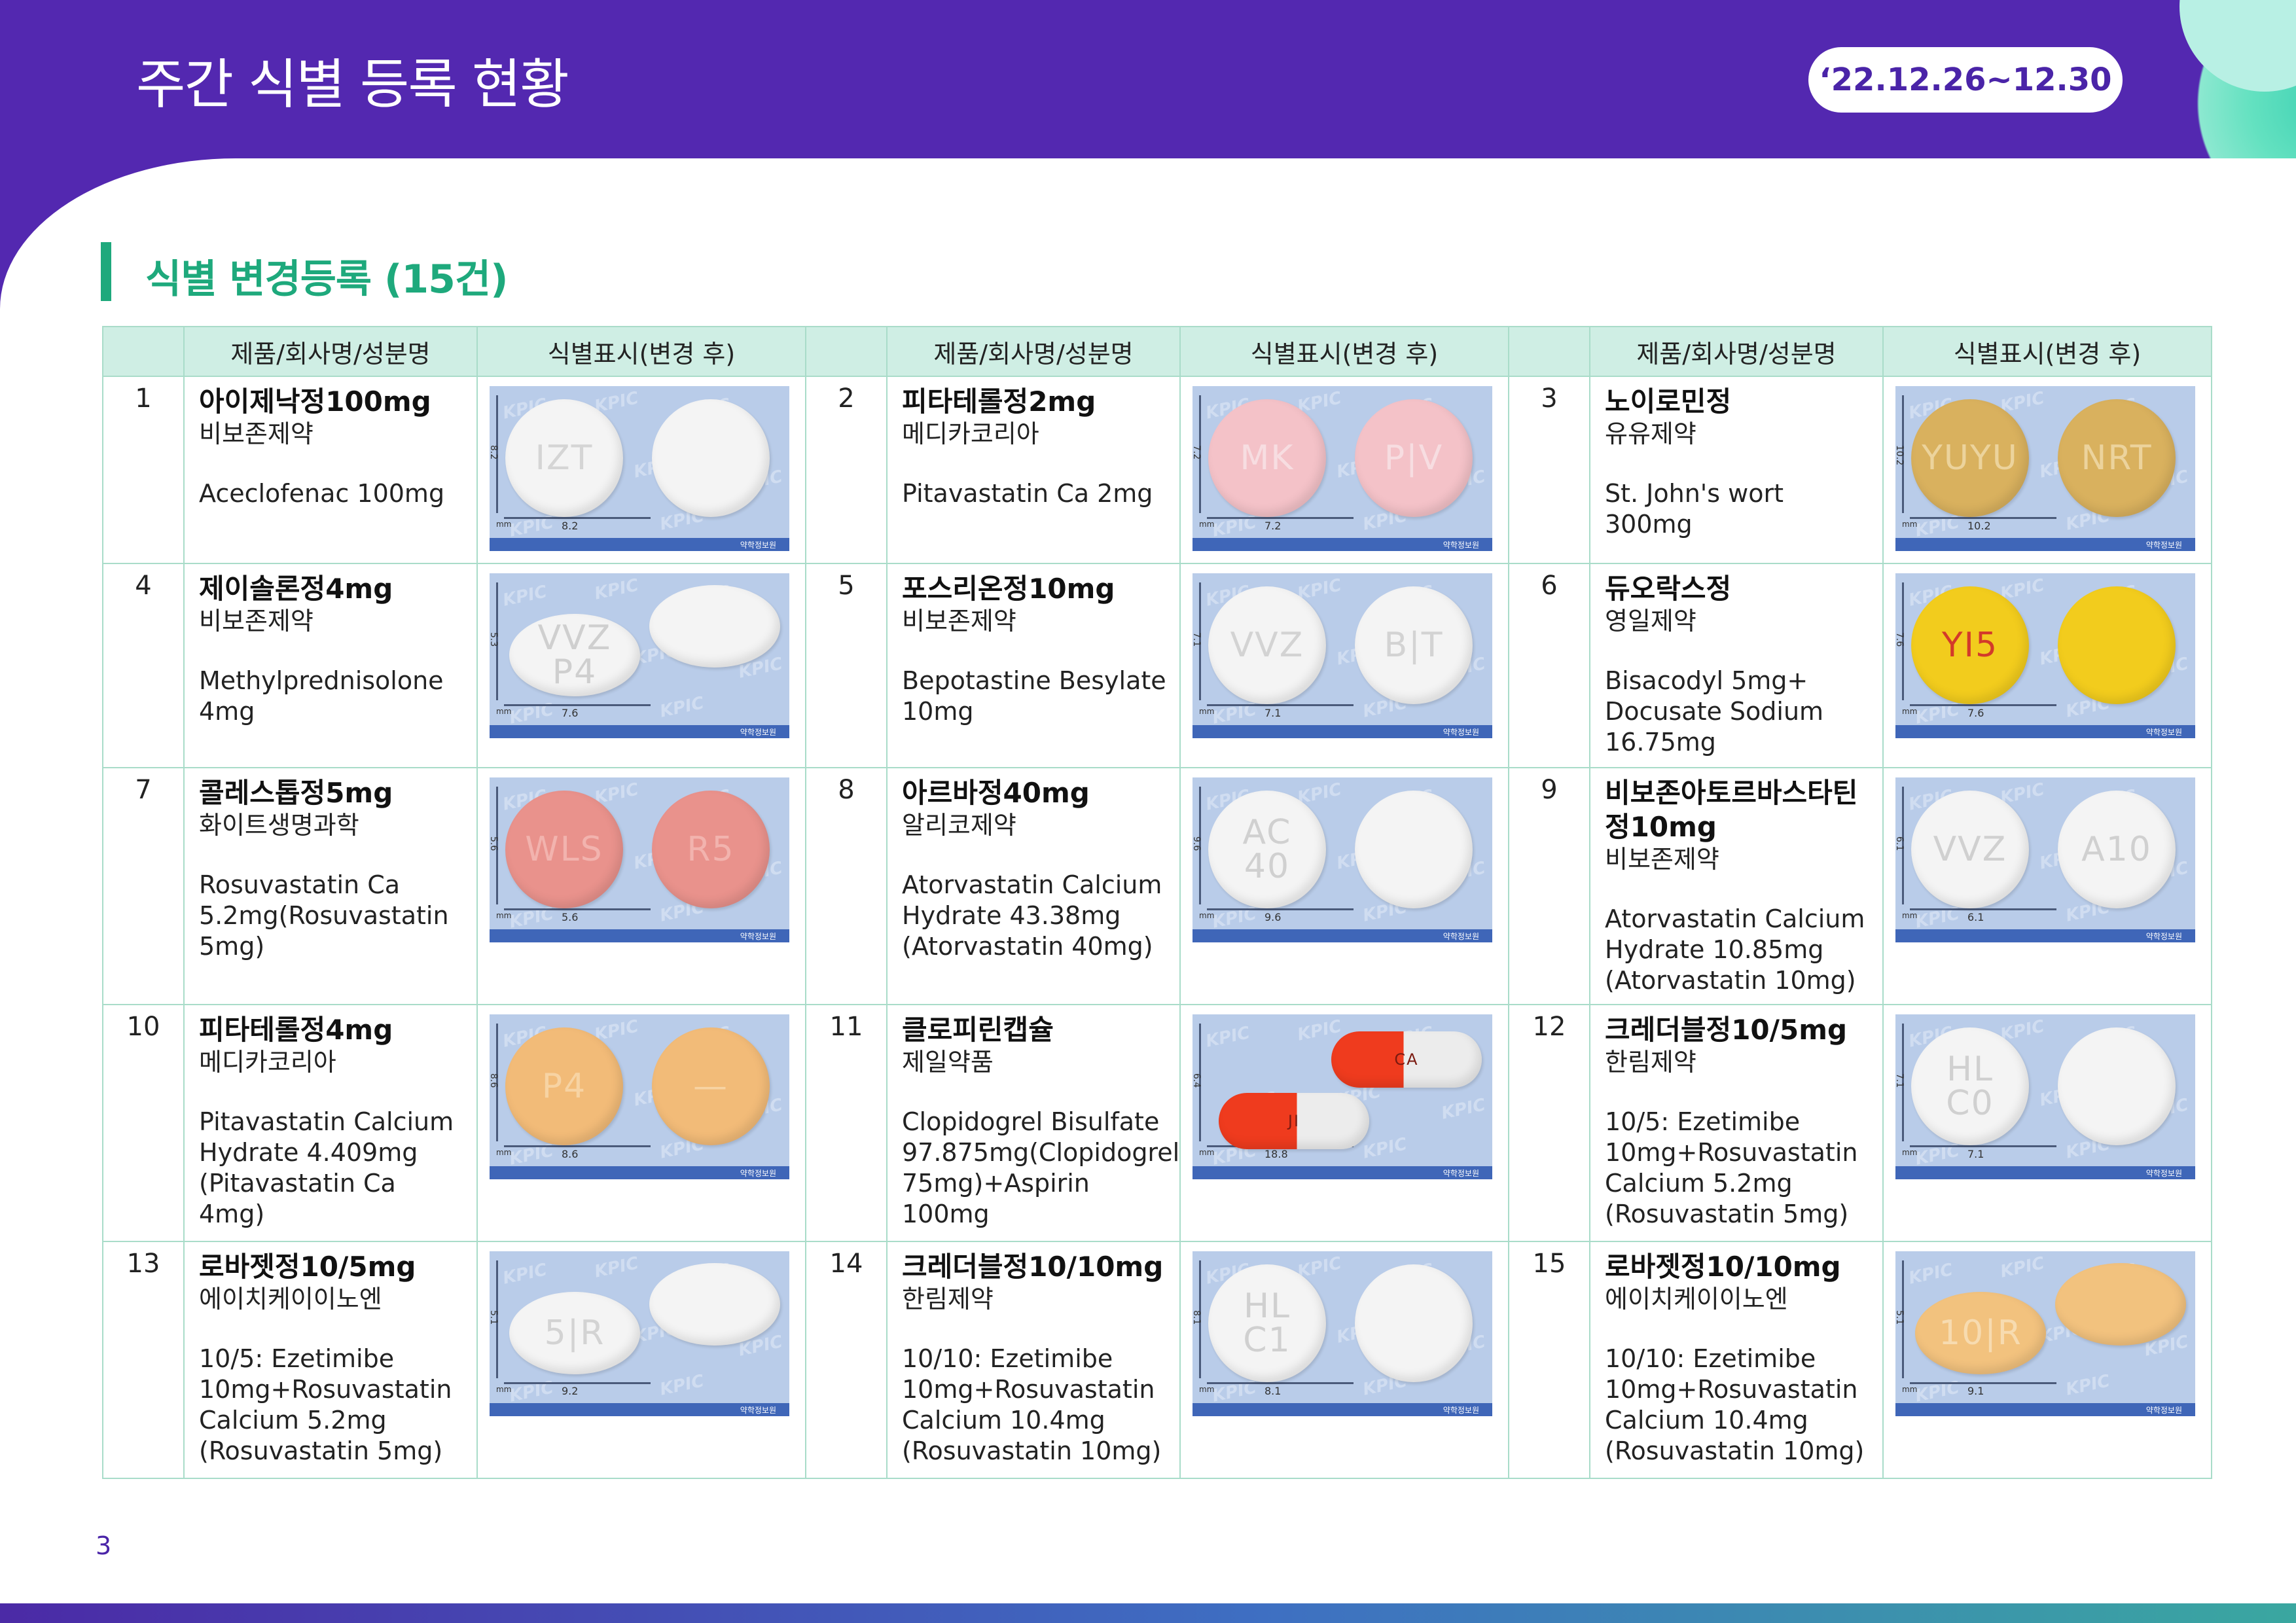 The width and height of the screenshot is (2296, 1623). I want to click on item-number: 5, so click(846, 665).